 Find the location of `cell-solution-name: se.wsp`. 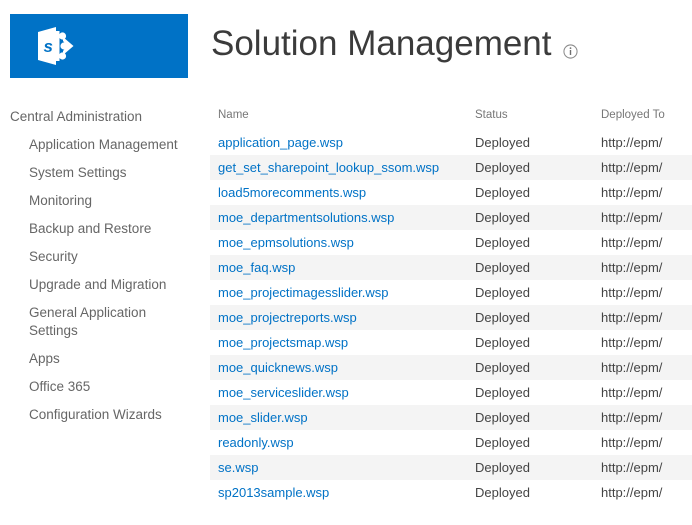

cell-solution-name: se.wsp is located at coordinates (338, 467).